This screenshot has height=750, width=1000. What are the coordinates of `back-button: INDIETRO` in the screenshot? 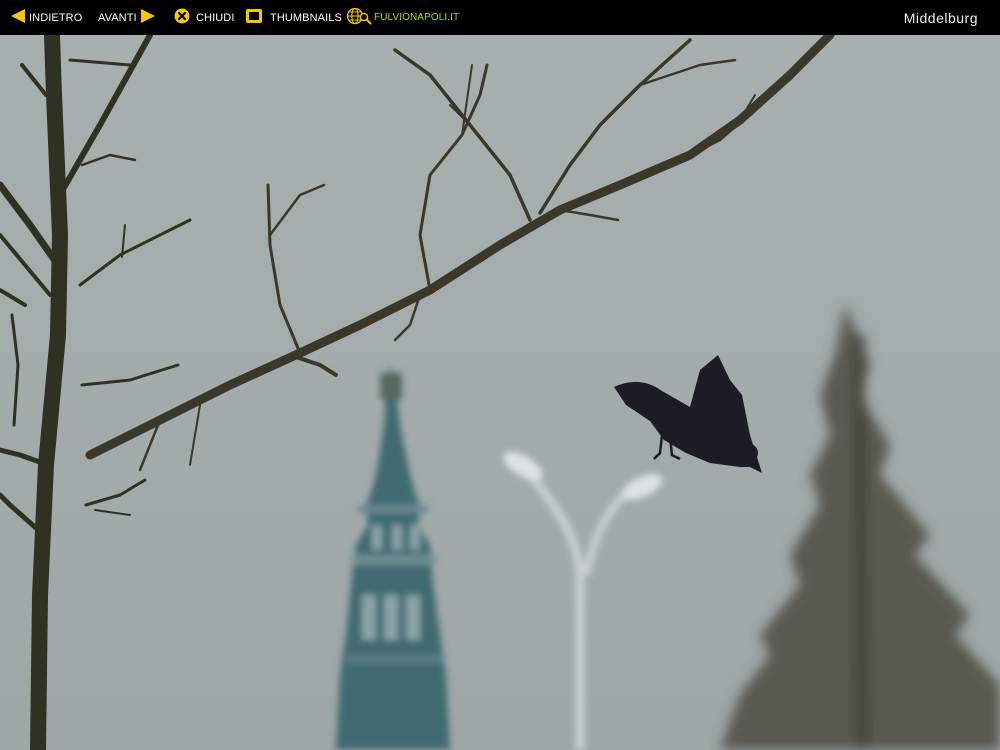 It's located at (46, 17).